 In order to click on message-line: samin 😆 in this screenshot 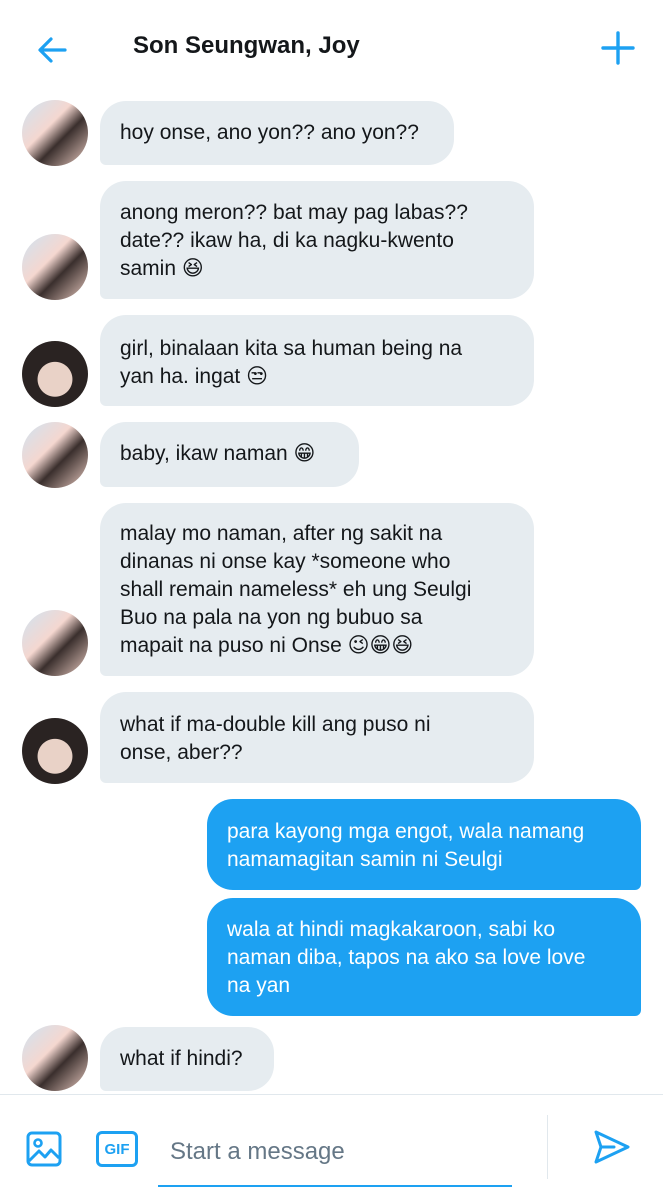, I will do `click(162, 268)`.